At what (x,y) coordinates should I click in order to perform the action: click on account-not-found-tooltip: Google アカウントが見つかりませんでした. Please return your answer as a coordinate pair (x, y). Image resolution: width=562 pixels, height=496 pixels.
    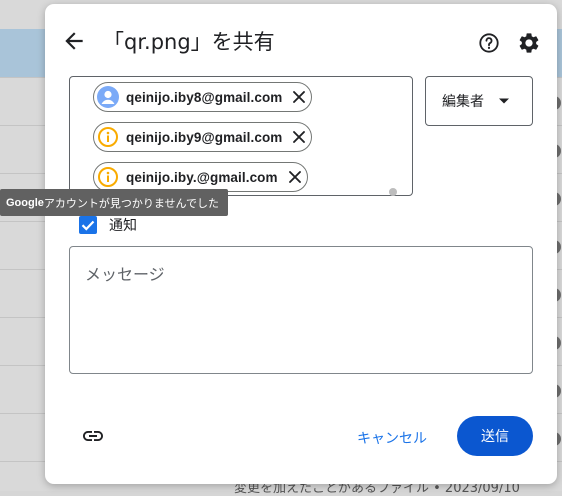
    Looking at the image, I should click on (114, 202).